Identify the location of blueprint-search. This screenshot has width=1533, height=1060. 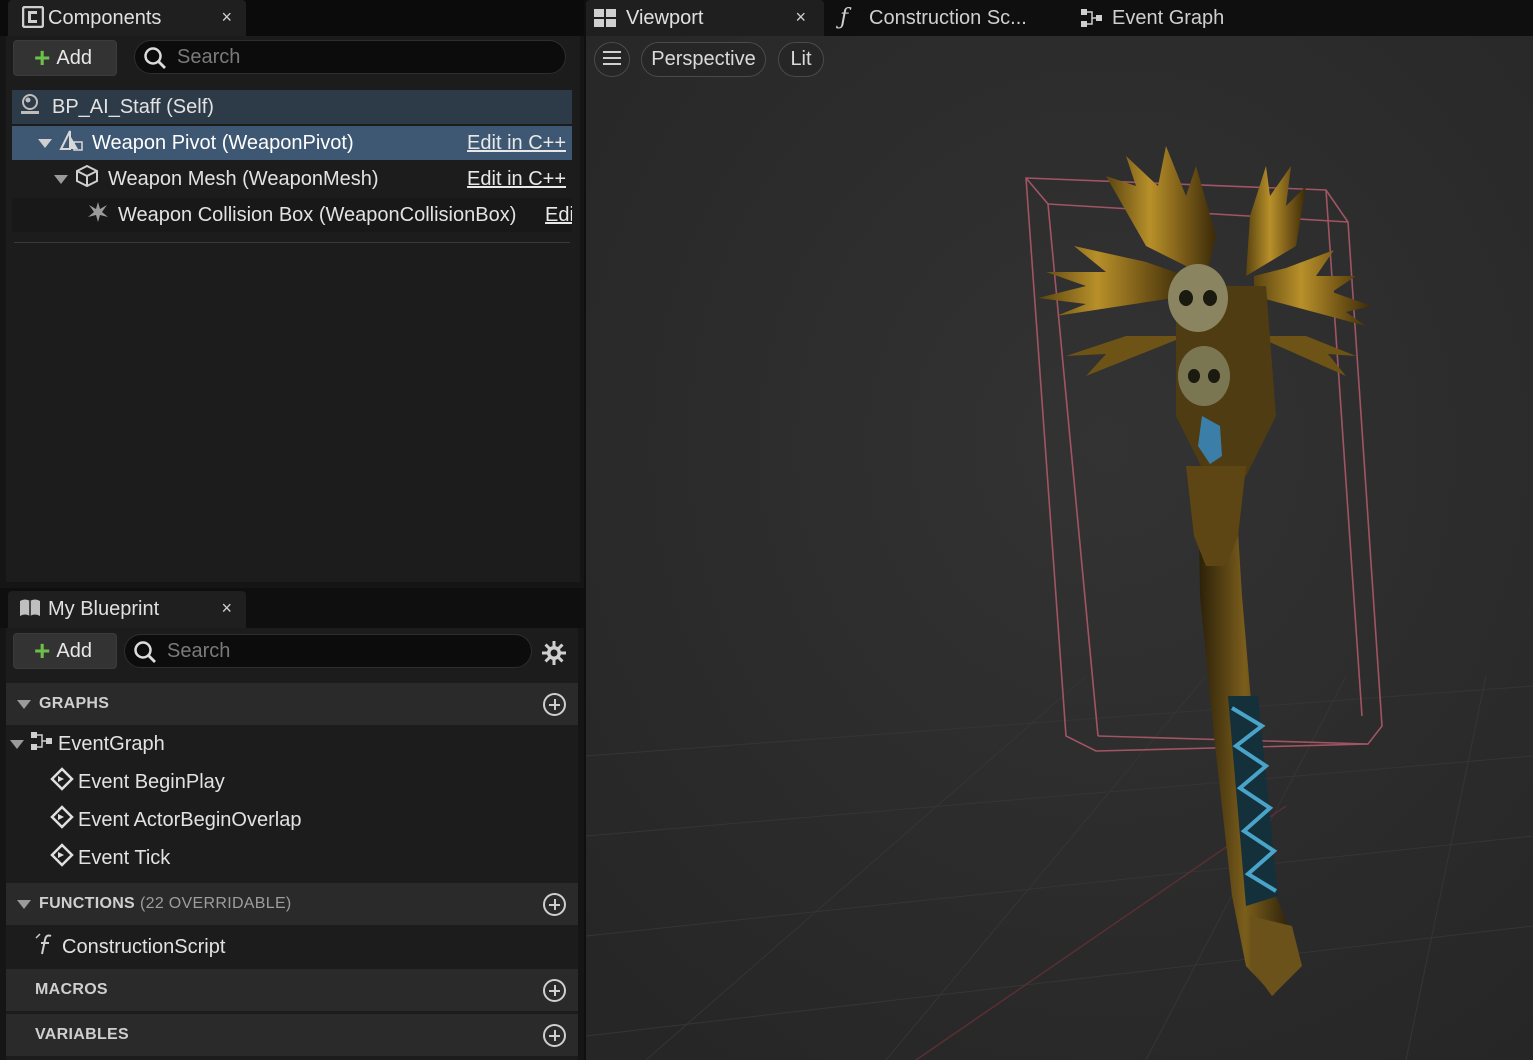
(328, 651).